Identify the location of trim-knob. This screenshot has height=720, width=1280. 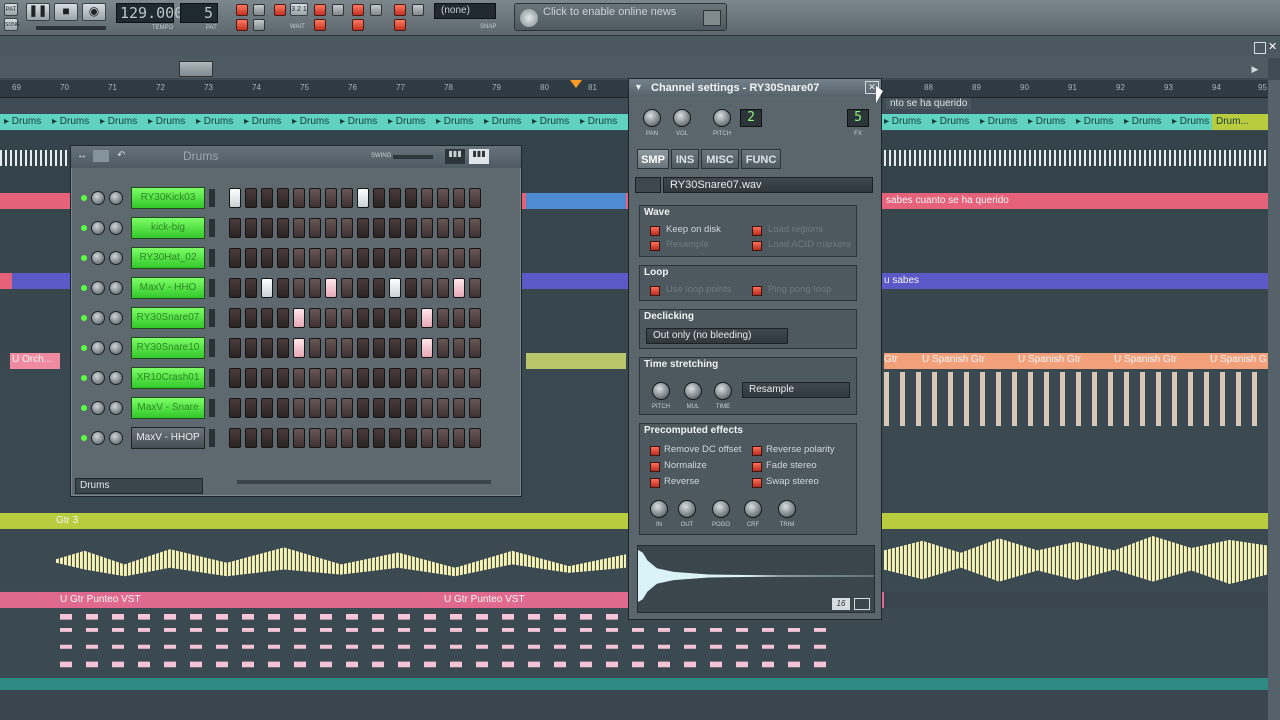
(787, 509).